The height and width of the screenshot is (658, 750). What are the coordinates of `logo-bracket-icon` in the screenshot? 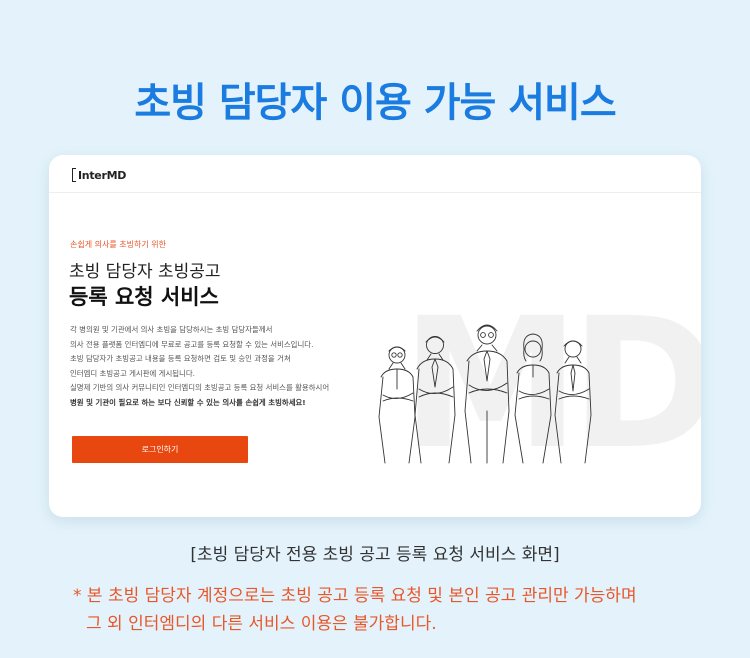 It's located at (74, 175).